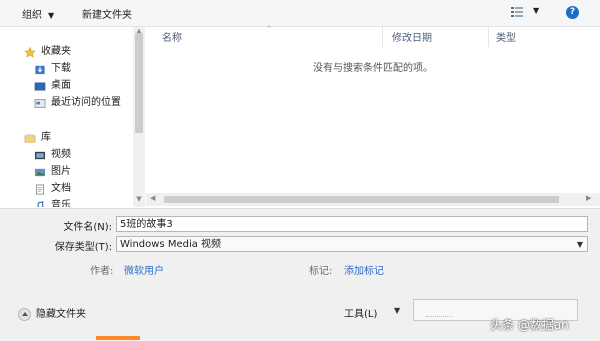  Describe the element at coordinates (52, 189) in the screenshot. I see `nav-documents: 文档` at that location.